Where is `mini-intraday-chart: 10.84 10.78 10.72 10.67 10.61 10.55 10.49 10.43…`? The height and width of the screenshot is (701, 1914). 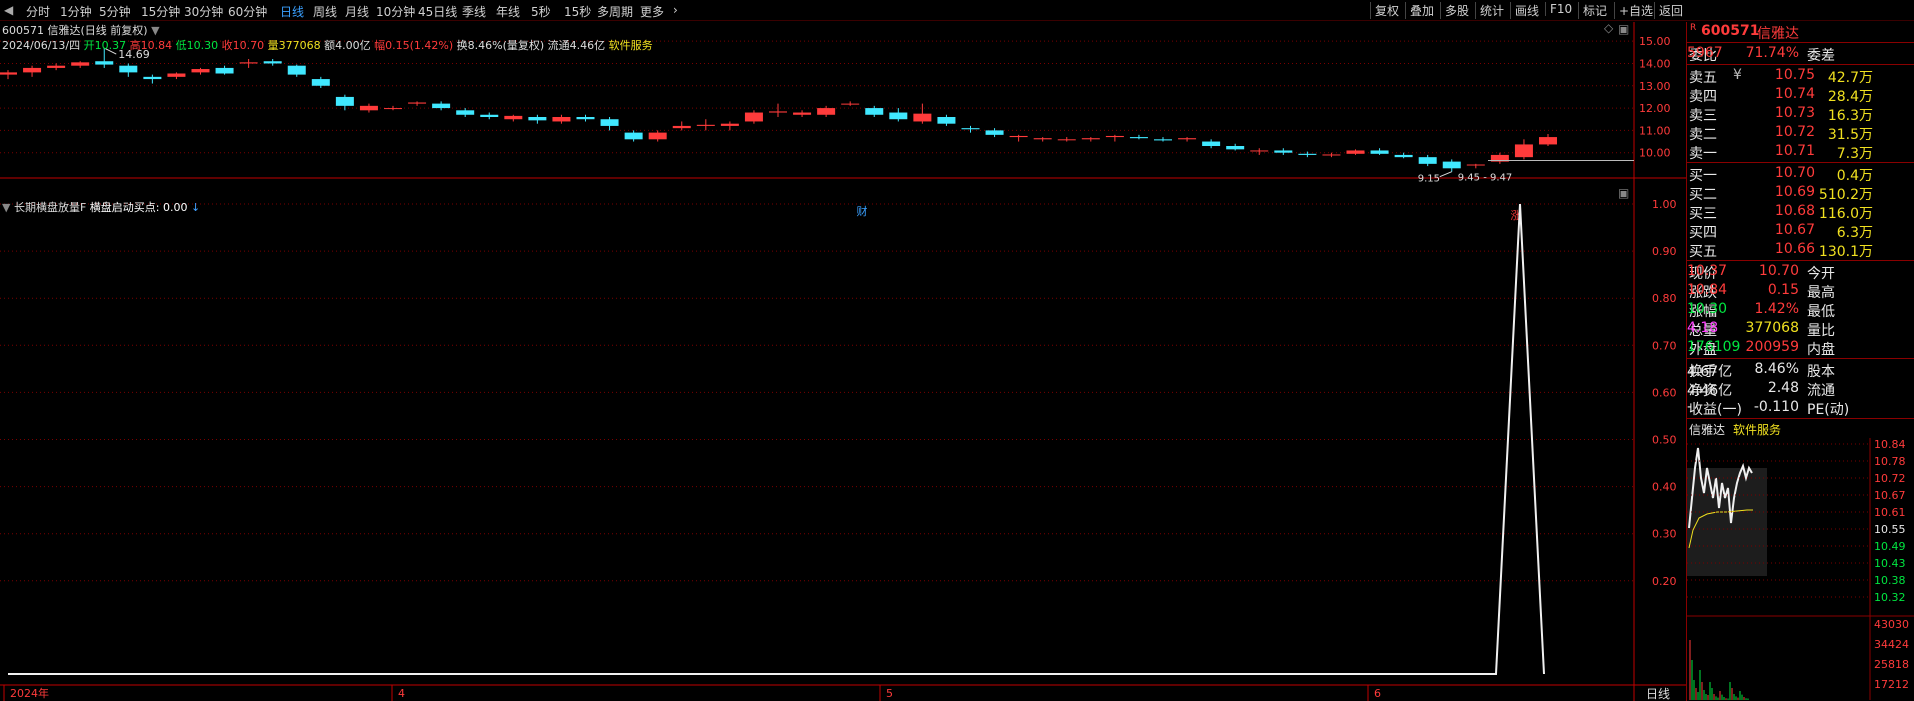
mini-intraday-chart: 10.84 10.78 10.72 10.67 10.61 10.55 10.49 10.43… is located at coordinates (1800, 569).